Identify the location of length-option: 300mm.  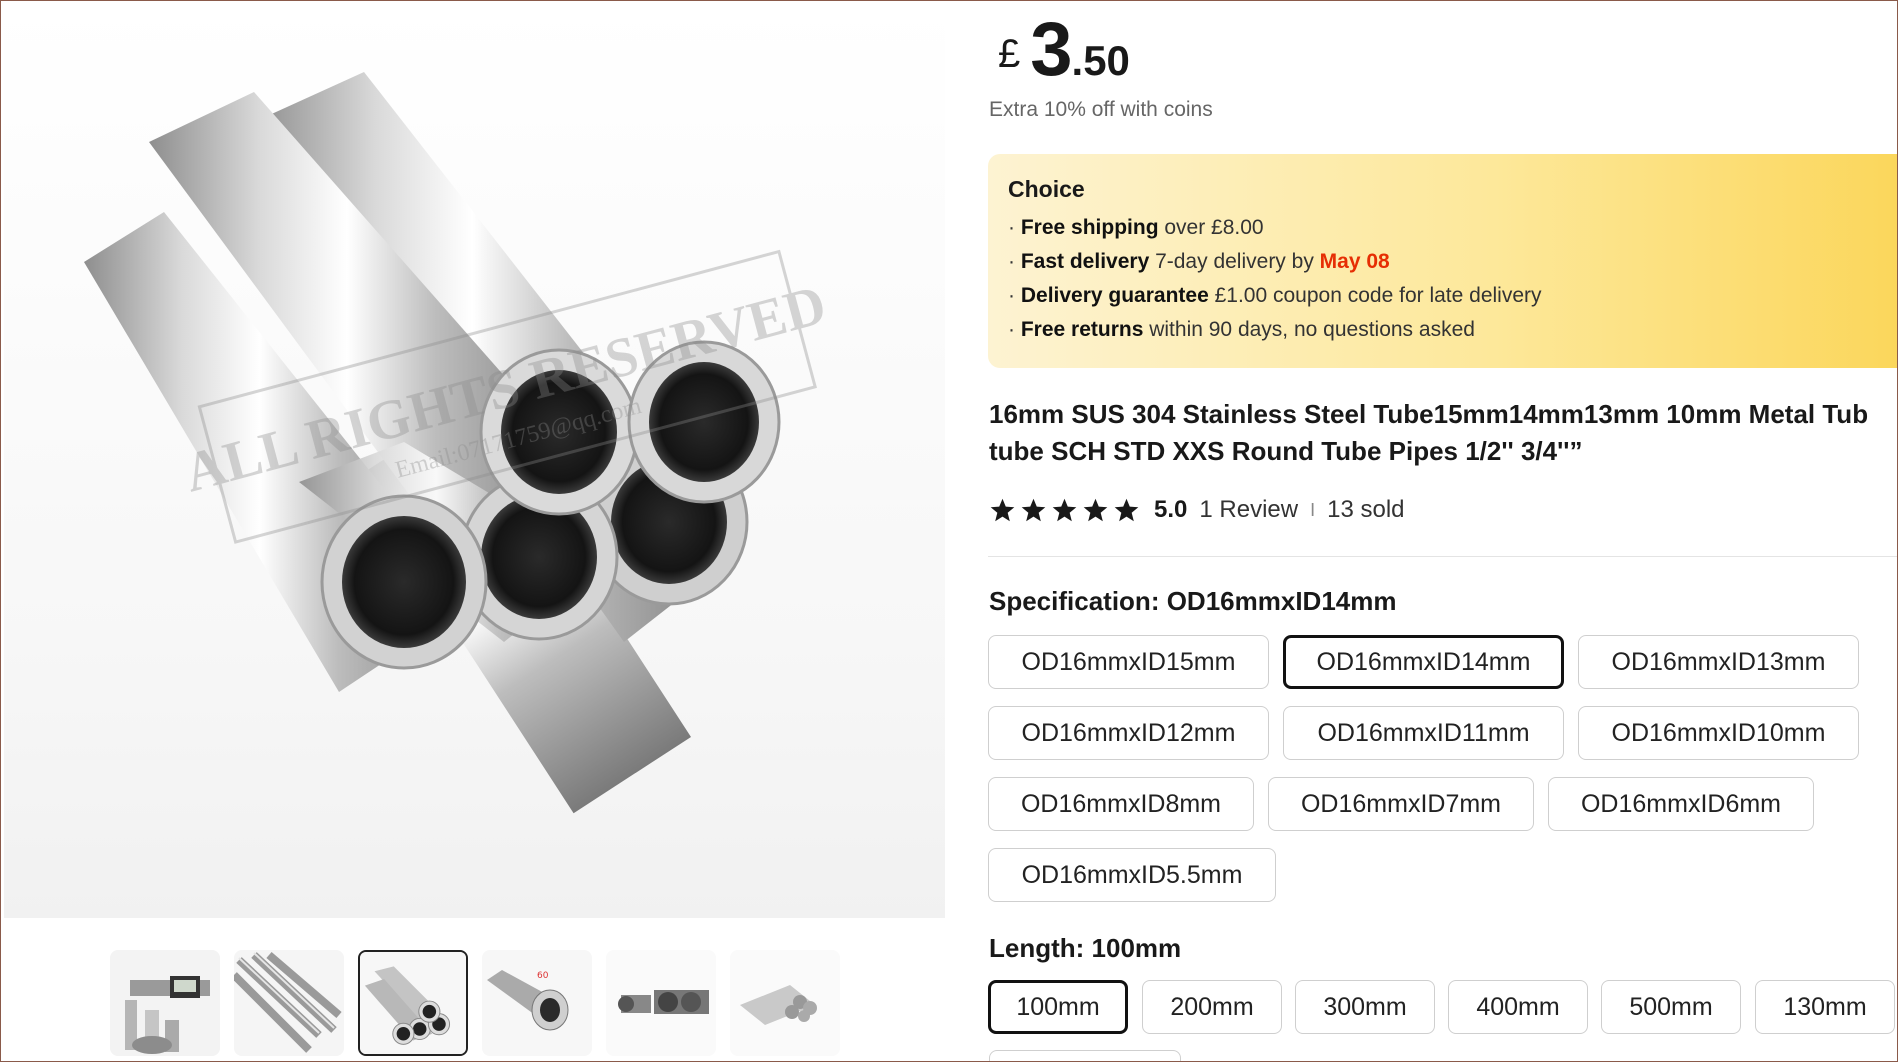
(1365, 1007).